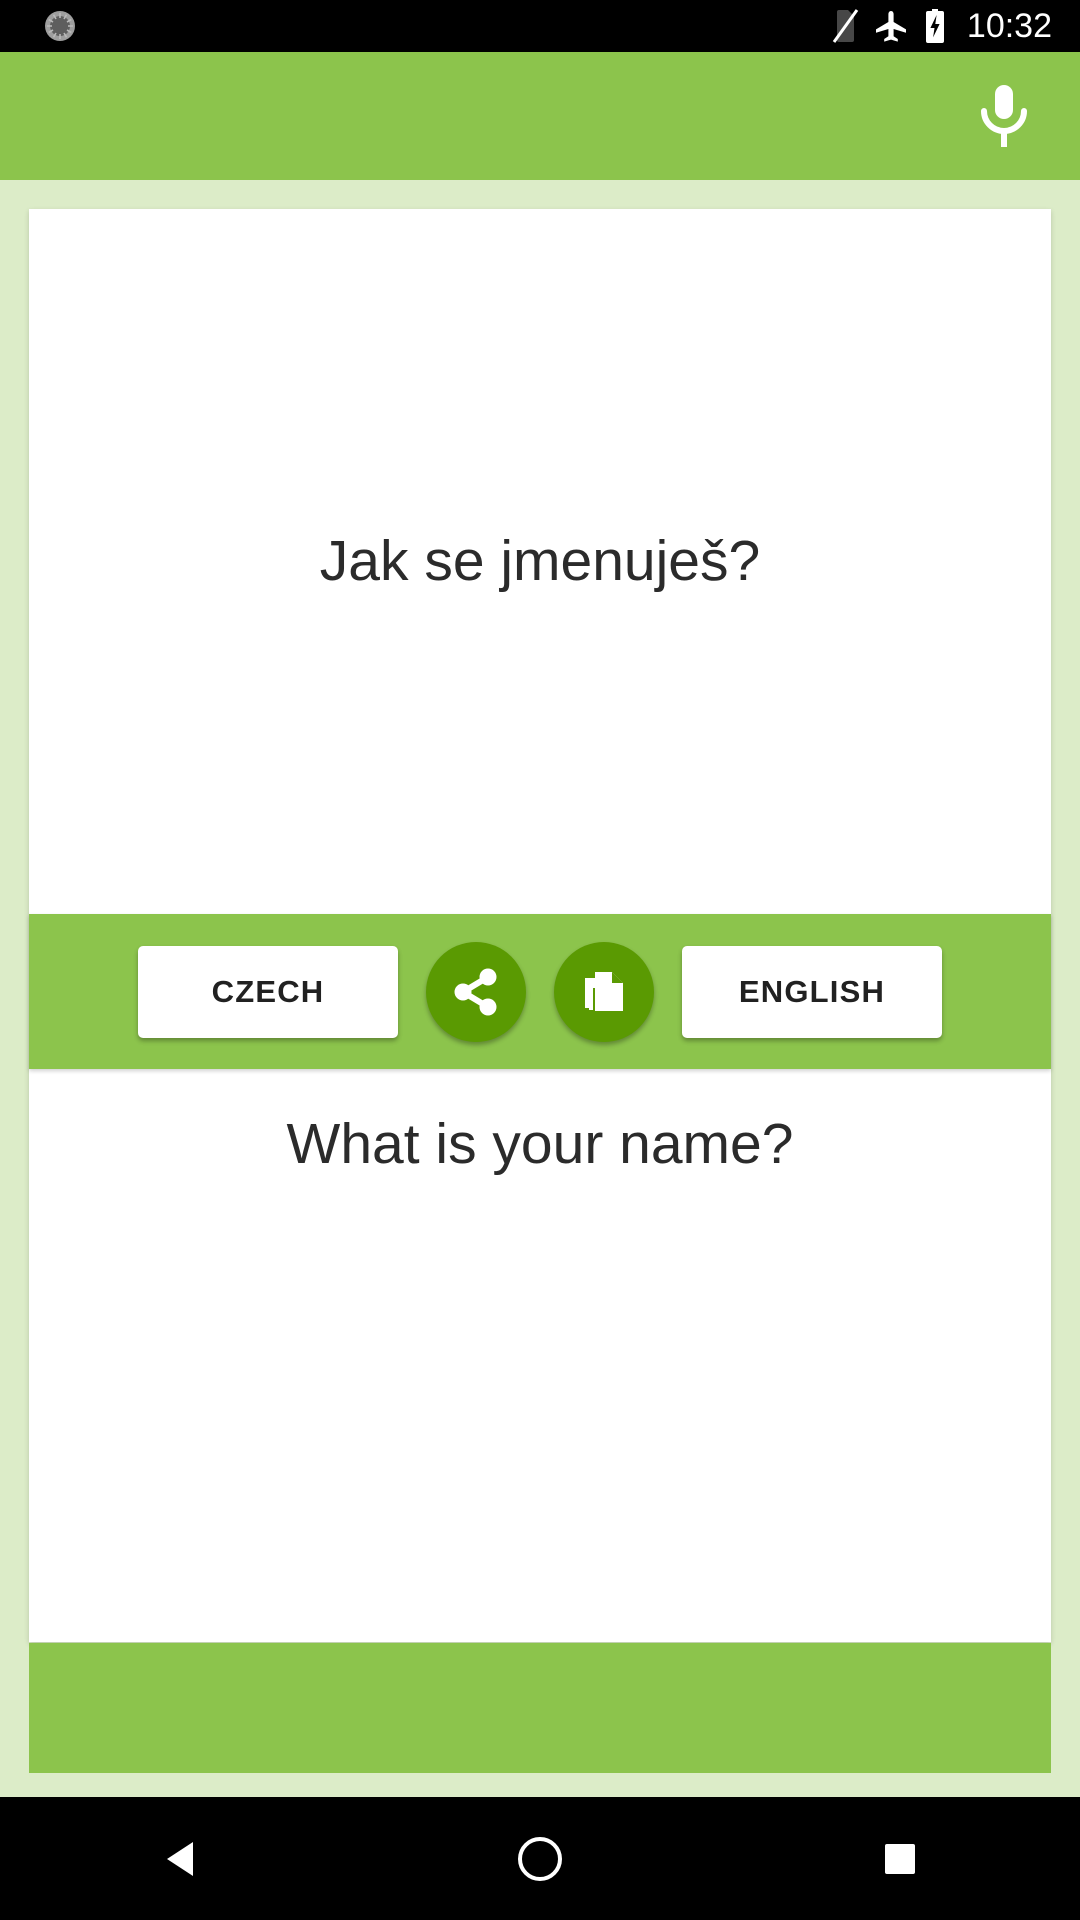 The width and height of the screenshot is (1080, 1920). I want to click on share-button, so click(476, 991).